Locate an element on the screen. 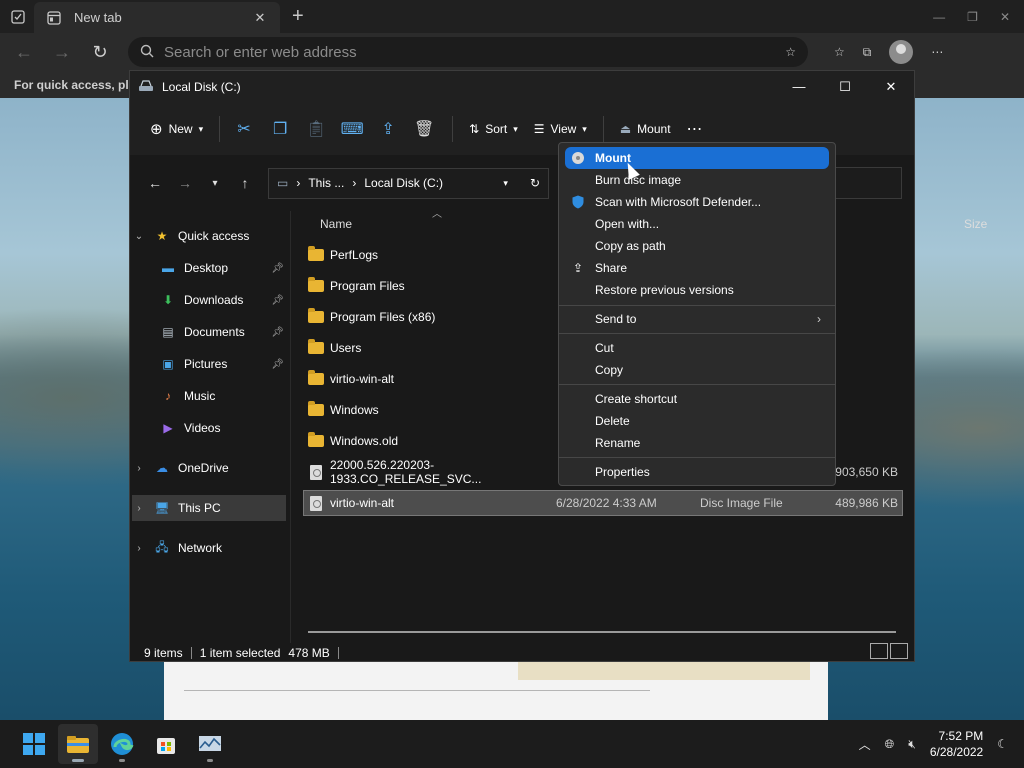  app-monitor-icon is located at coordinates (210, 744).